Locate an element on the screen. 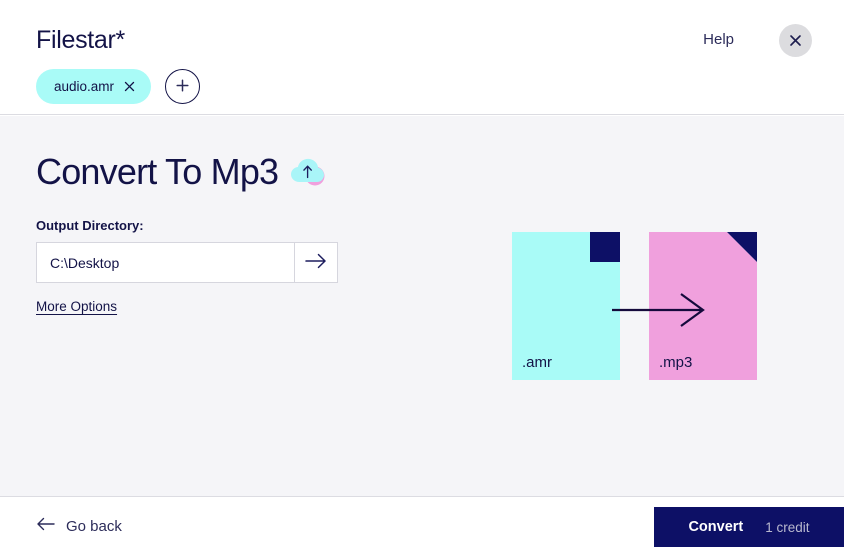  go-back-label: Go back is located at coordinates (94, 526).